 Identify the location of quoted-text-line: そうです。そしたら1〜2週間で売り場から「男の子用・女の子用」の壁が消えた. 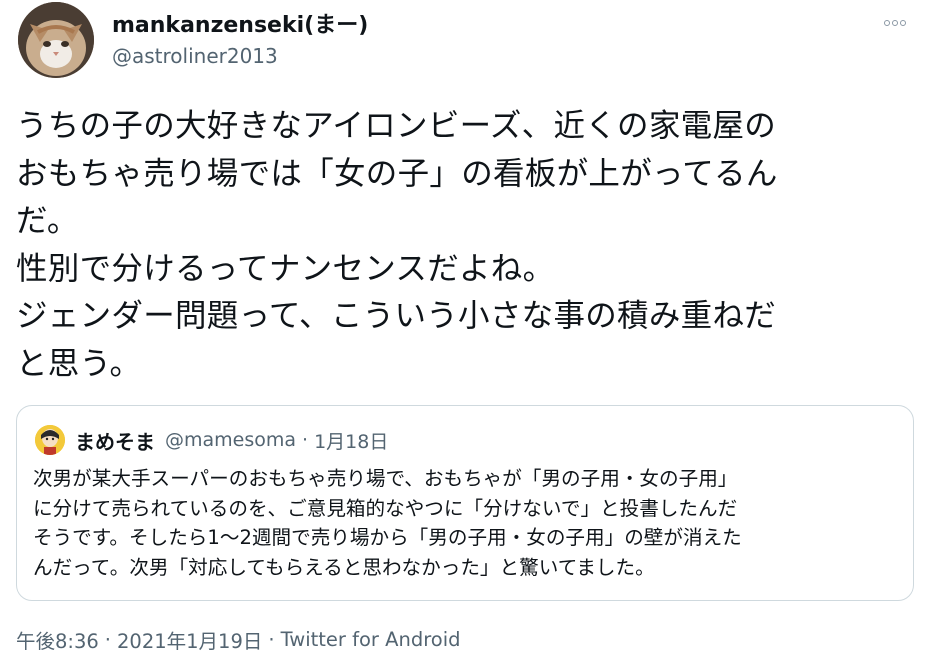
(387, 537).